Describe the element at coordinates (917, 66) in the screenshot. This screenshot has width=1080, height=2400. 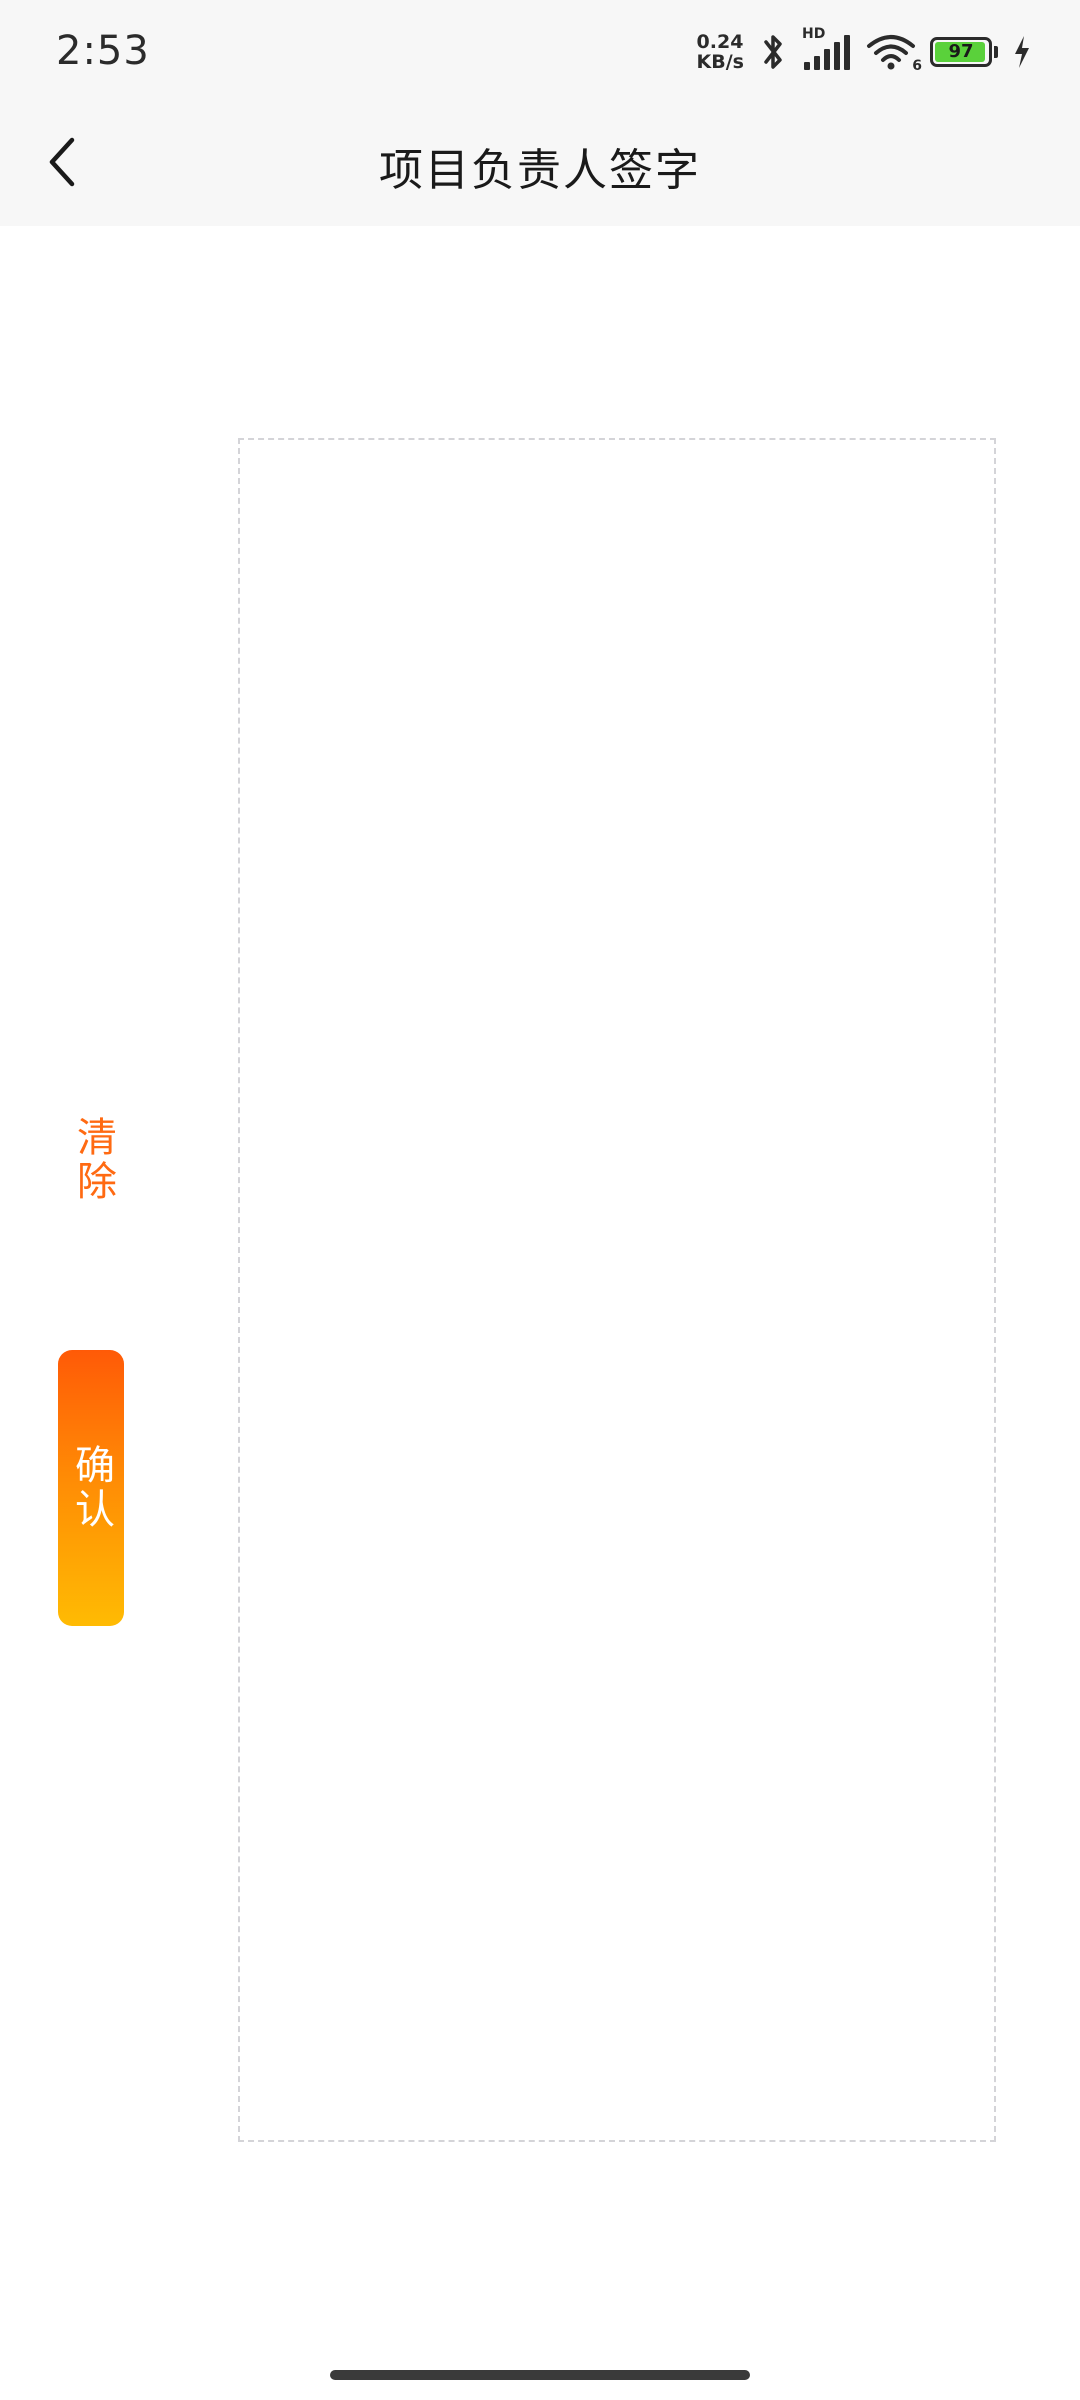
I see `wifi-band-label: 6` at that location.